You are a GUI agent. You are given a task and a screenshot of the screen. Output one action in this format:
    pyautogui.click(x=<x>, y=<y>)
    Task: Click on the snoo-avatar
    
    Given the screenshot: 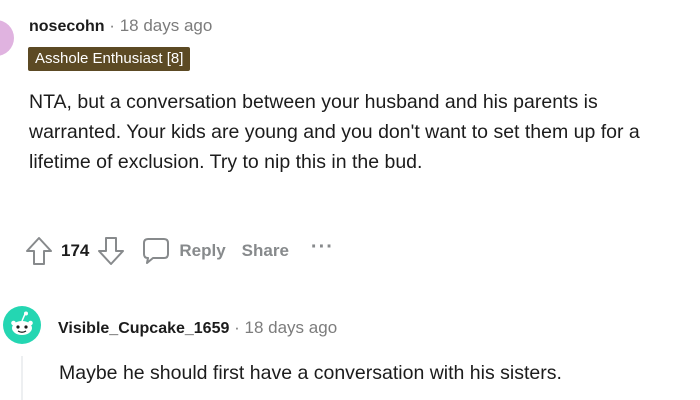 What is the action you would take?
    pyautogui.click(x=22, y=325)
    